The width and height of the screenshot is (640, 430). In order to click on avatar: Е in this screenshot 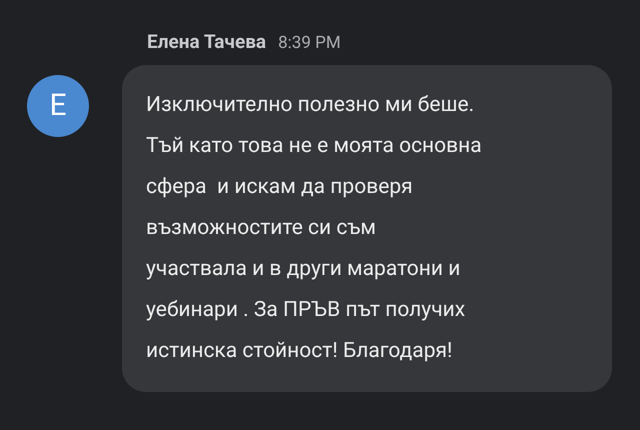, I will do `click(58, 105)`.